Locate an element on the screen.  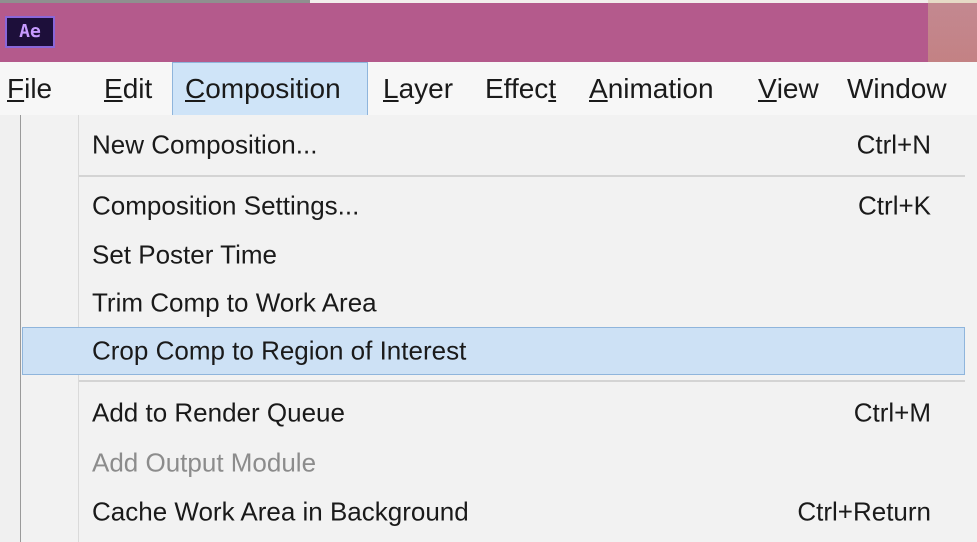
menu-view: View is located at coordinates (792, 88).